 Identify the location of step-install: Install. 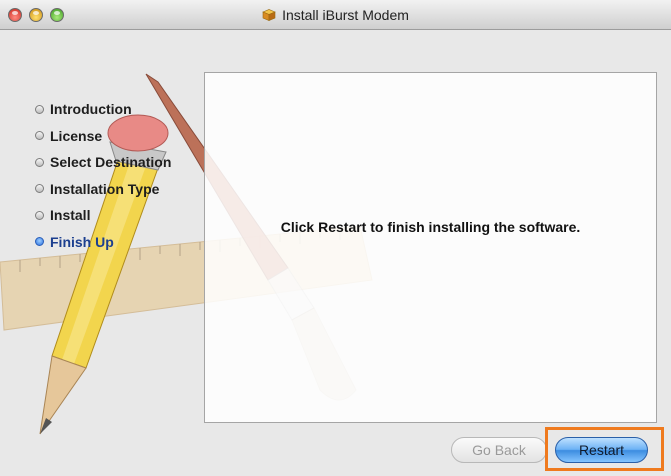
(103, 215).